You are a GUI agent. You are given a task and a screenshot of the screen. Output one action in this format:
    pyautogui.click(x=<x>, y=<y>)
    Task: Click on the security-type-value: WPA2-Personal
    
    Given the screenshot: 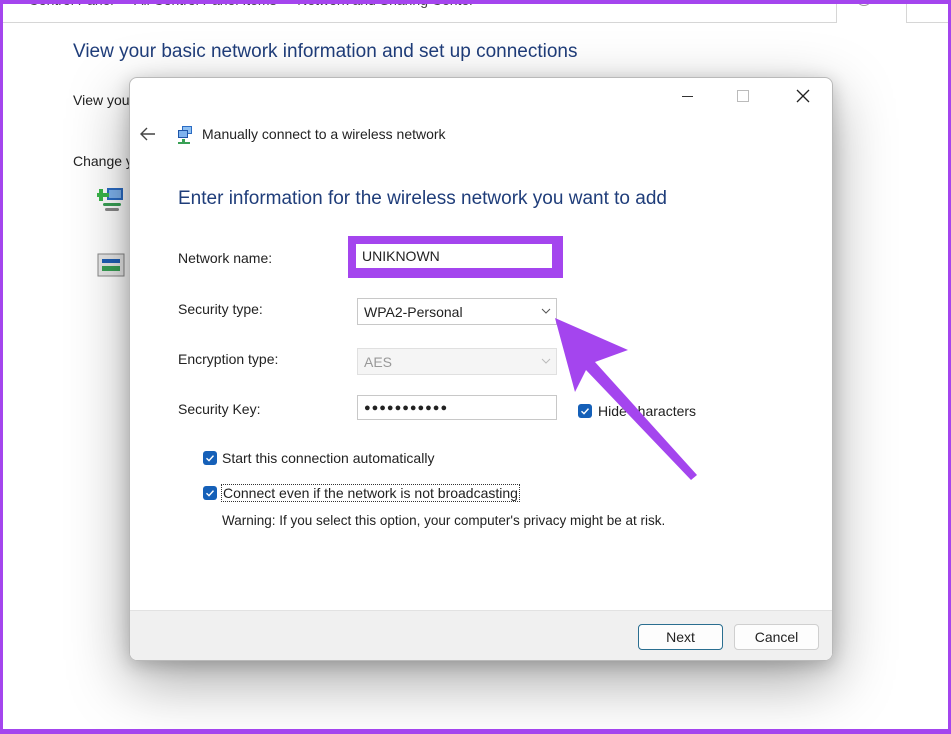 What is the action you would take?
    pyautogui.click(x=413, y=311)
    